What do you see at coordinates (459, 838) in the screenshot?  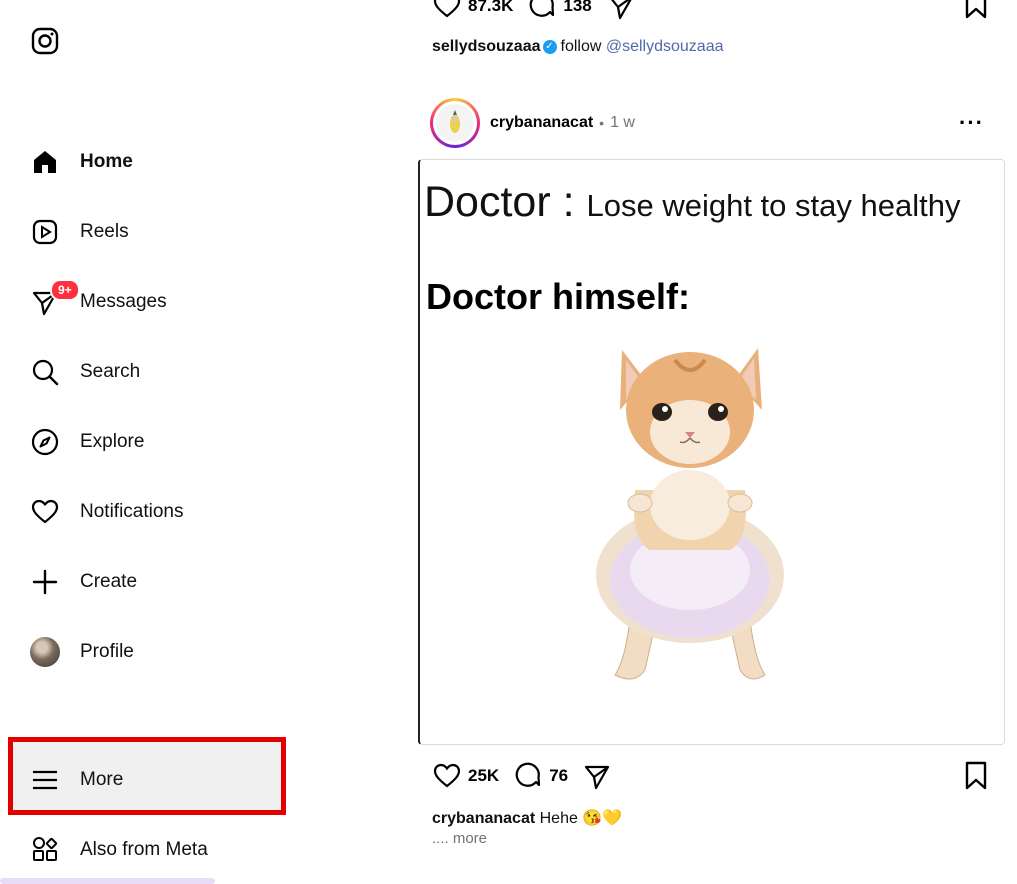 I see `caption-more-link: .... more` at bounding box center [459, 838].